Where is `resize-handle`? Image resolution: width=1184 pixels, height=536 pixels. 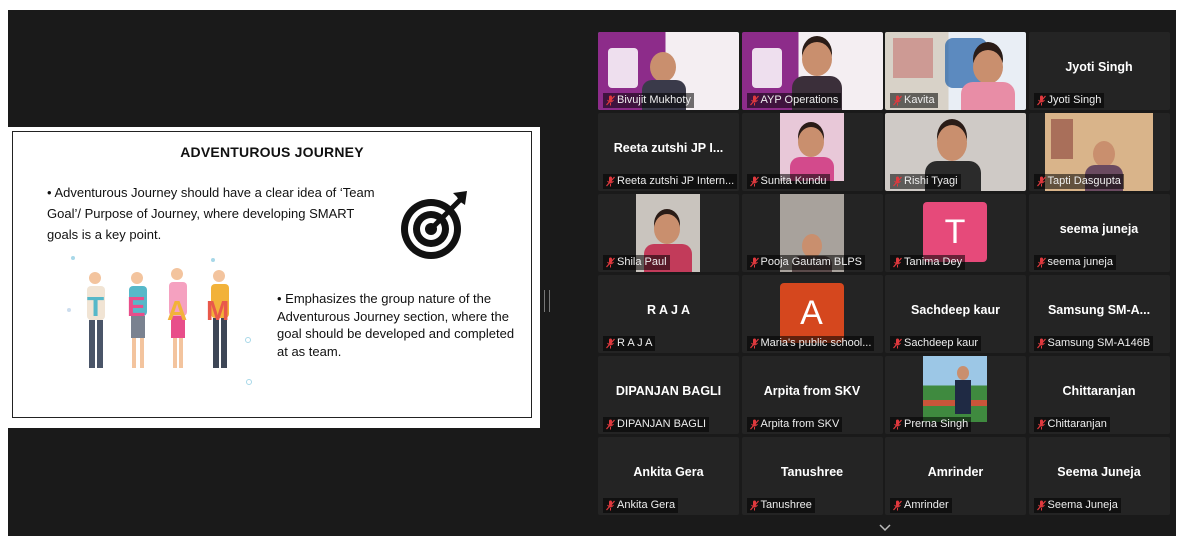 resize-handle is located at coordinates (547, 301).